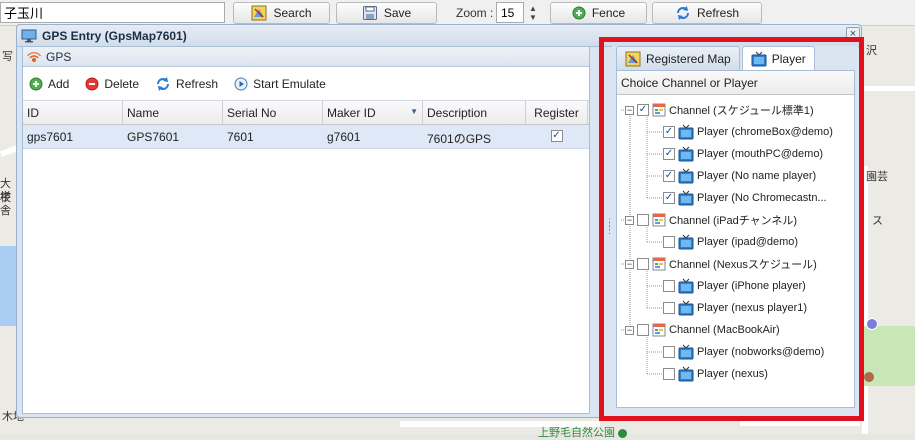 The width and height of the screenshot is (915, 440). Describe the element at coordinates (533, 17) in the screenshot. I see `chevron-down-icon: ▼` at that location.